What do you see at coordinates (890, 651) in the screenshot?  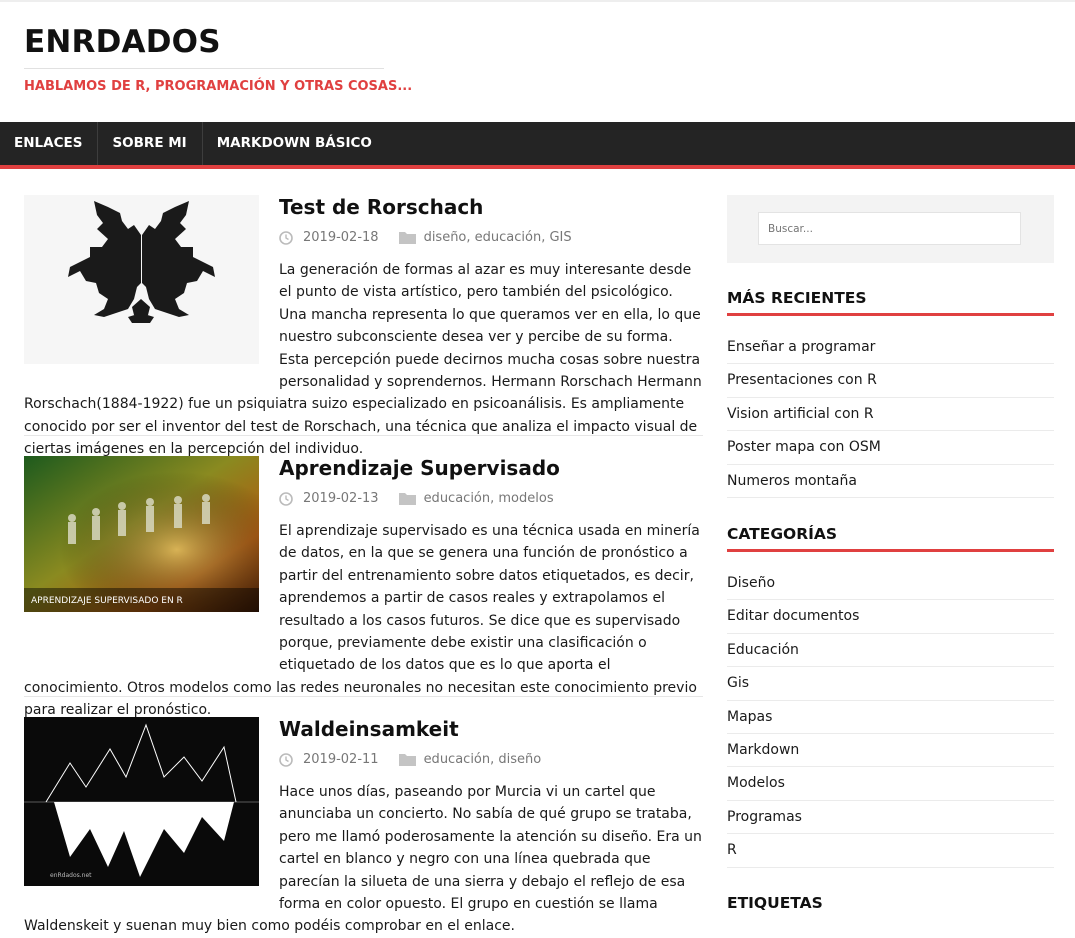 I see `category-link: Educación` at bounding box center [890, 651].